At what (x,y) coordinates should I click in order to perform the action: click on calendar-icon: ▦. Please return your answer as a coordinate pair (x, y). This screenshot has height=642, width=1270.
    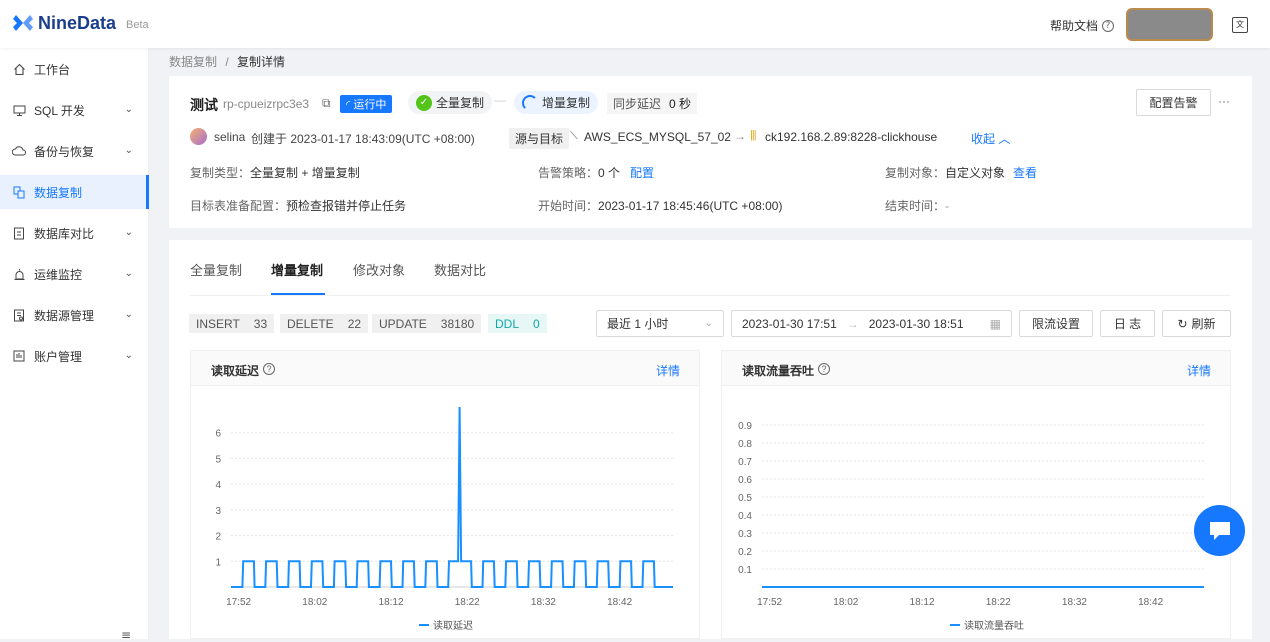
    Looking at the image, I should click on (995, 323).